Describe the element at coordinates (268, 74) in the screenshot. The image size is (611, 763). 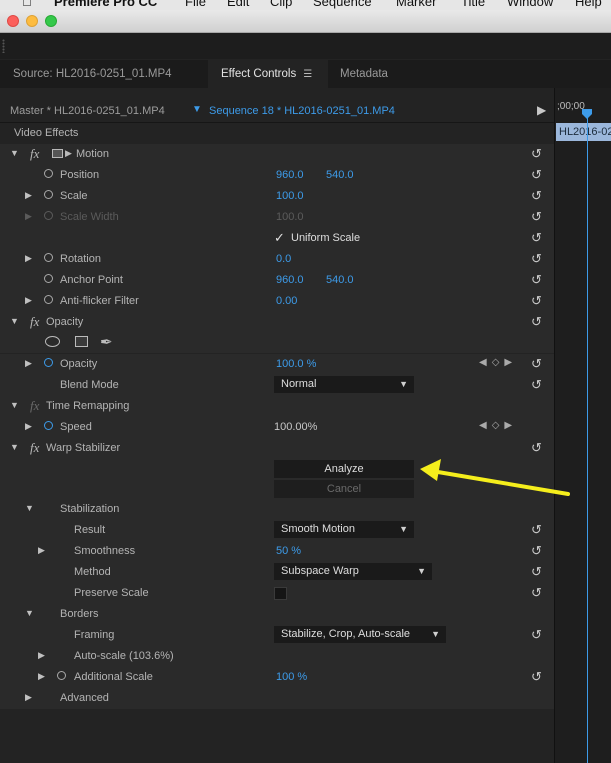
I see `tab-effect-controls: Effect Controls ☰` at that location.